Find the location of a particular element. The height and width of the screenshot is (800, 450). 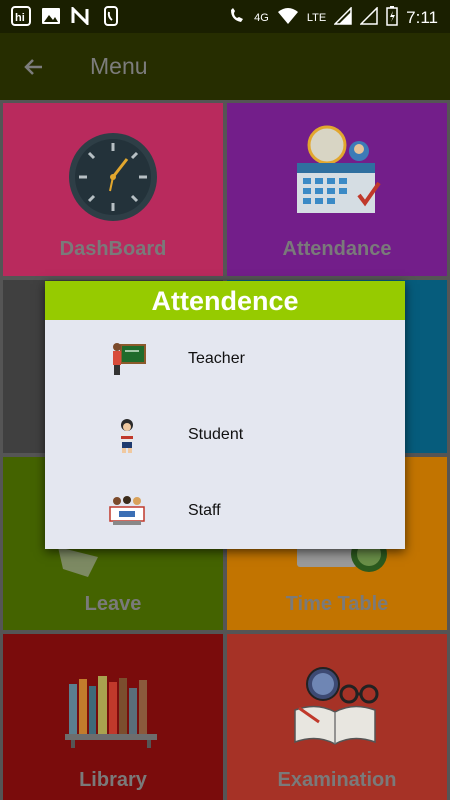

lte-label: LTE is located at coordinates (316, 17).